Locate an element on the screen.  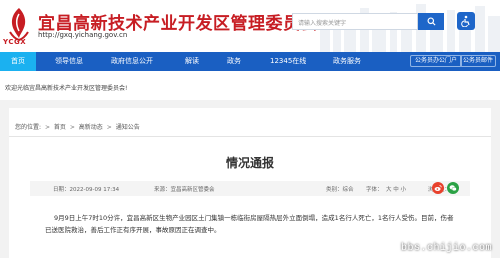
weibo-icon is located at coordinates (438, 188).